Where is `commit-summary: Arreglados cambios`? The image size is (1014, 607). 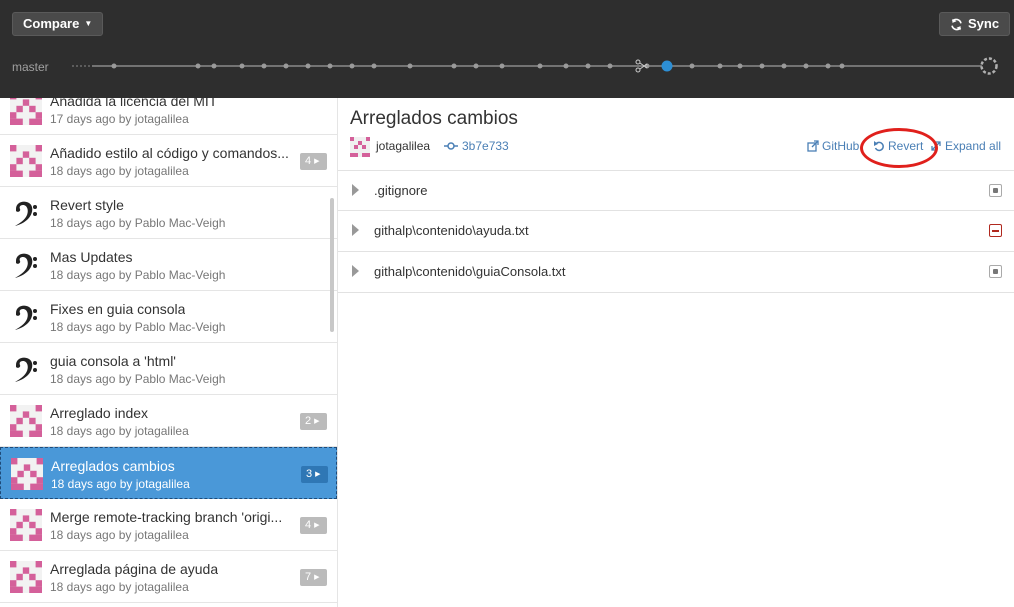
commit-summary: Arreglados cambios is located at coordinates (113, 466).